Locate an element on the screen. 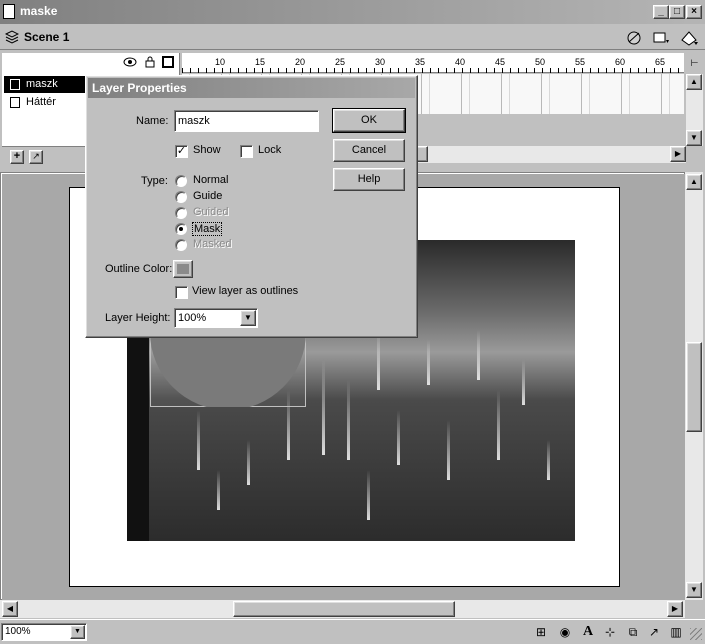 The image size is (705, 644). zoom-value: 100% is located at coordinates (18, 631).